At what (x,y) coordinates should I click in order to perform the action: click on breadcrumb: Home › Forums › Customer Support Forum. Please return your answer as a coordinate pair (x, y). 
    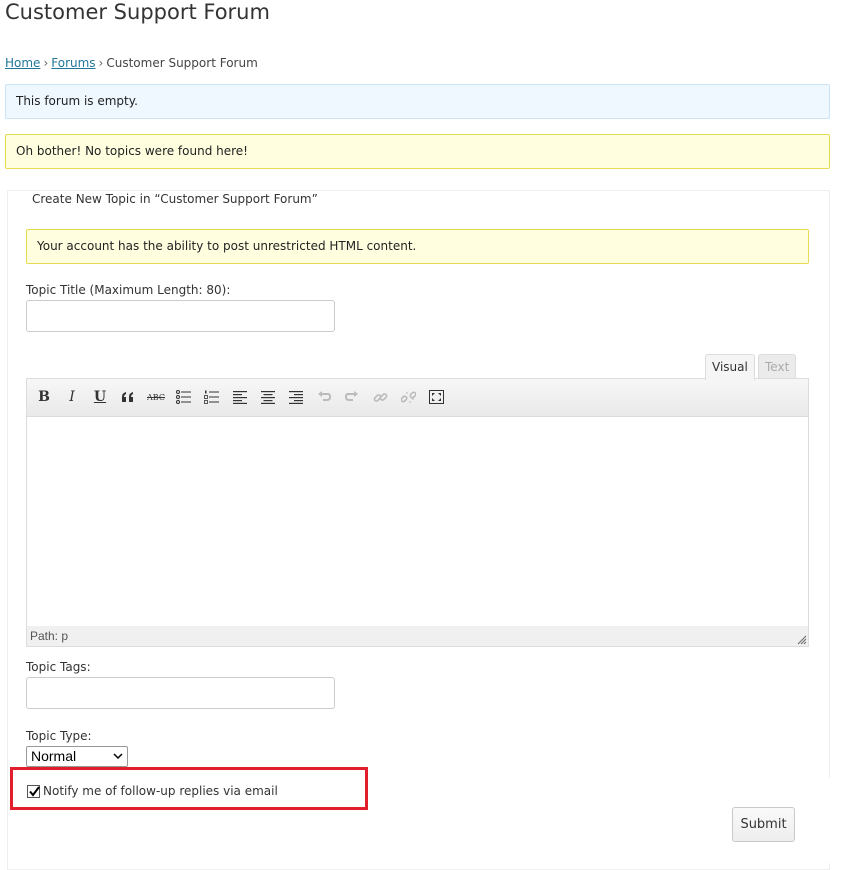
    Looking at the image, I should click on (131, 63).